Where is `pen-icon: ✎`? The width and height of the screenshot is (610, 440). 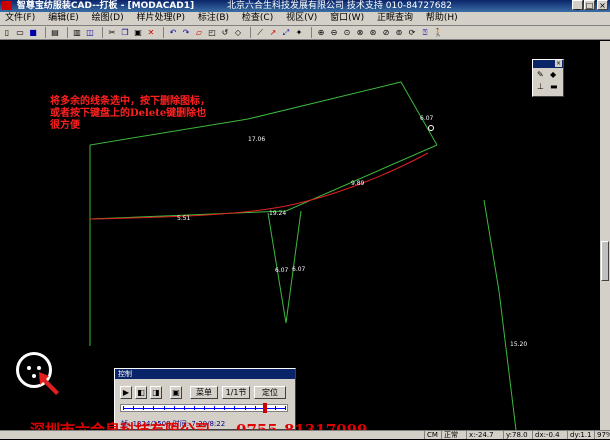 pen-icon: ✎ is located at coordinates (540, 74).